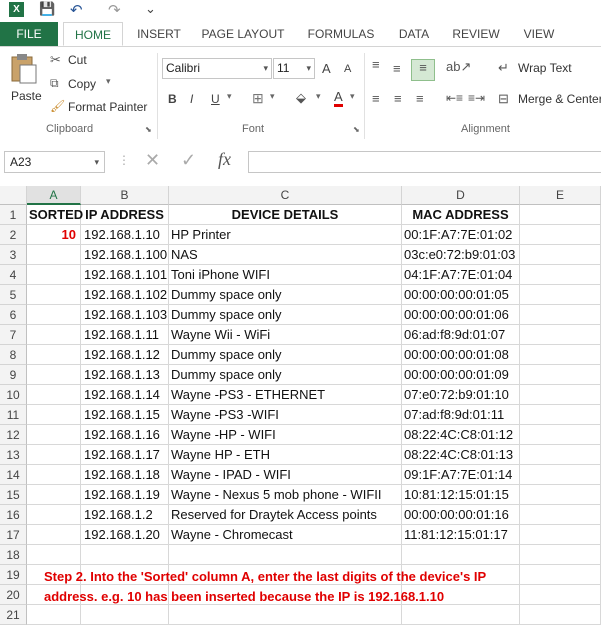 The width and height of the screenshot is (601, 625). What do you see at coordinates (461, 415) in the screenshot?
I see `cell-d: 07:ad:f8:9d:01:11` at bounding box center [461, 415].